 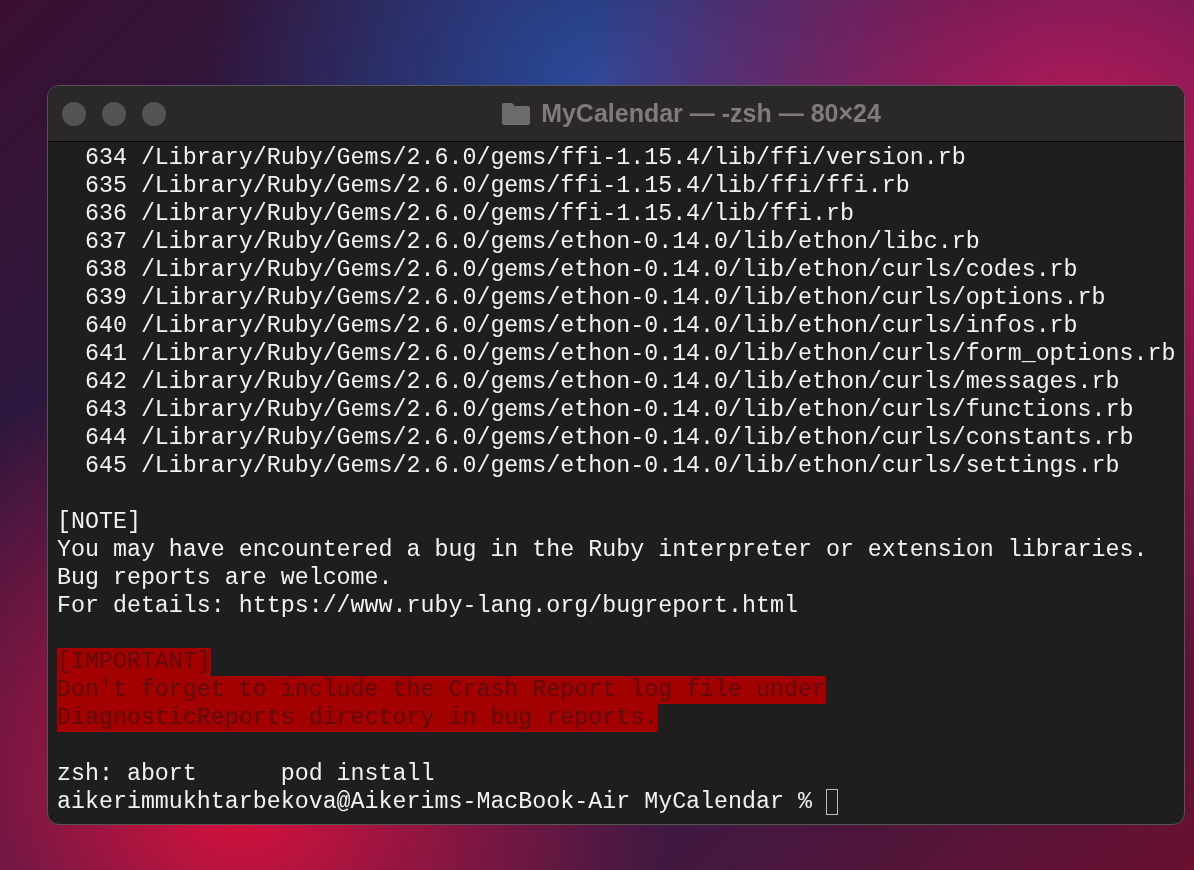 What do you see at coordinates (602, 550) in the screenshot?
I see `output-line: You may have encountered a bug in the Ruby interpreter or extension libraries.` at bounding box center [602, 550].